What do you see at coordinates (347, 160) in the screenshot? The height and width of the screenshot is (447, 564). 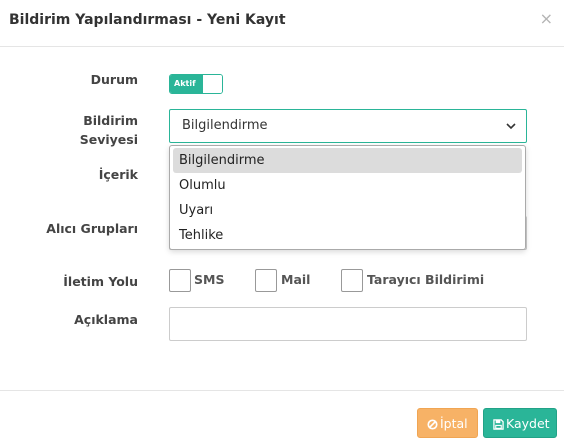 I see `dropdown-option: Bilgilendirme` at bounding box center [347, 160].